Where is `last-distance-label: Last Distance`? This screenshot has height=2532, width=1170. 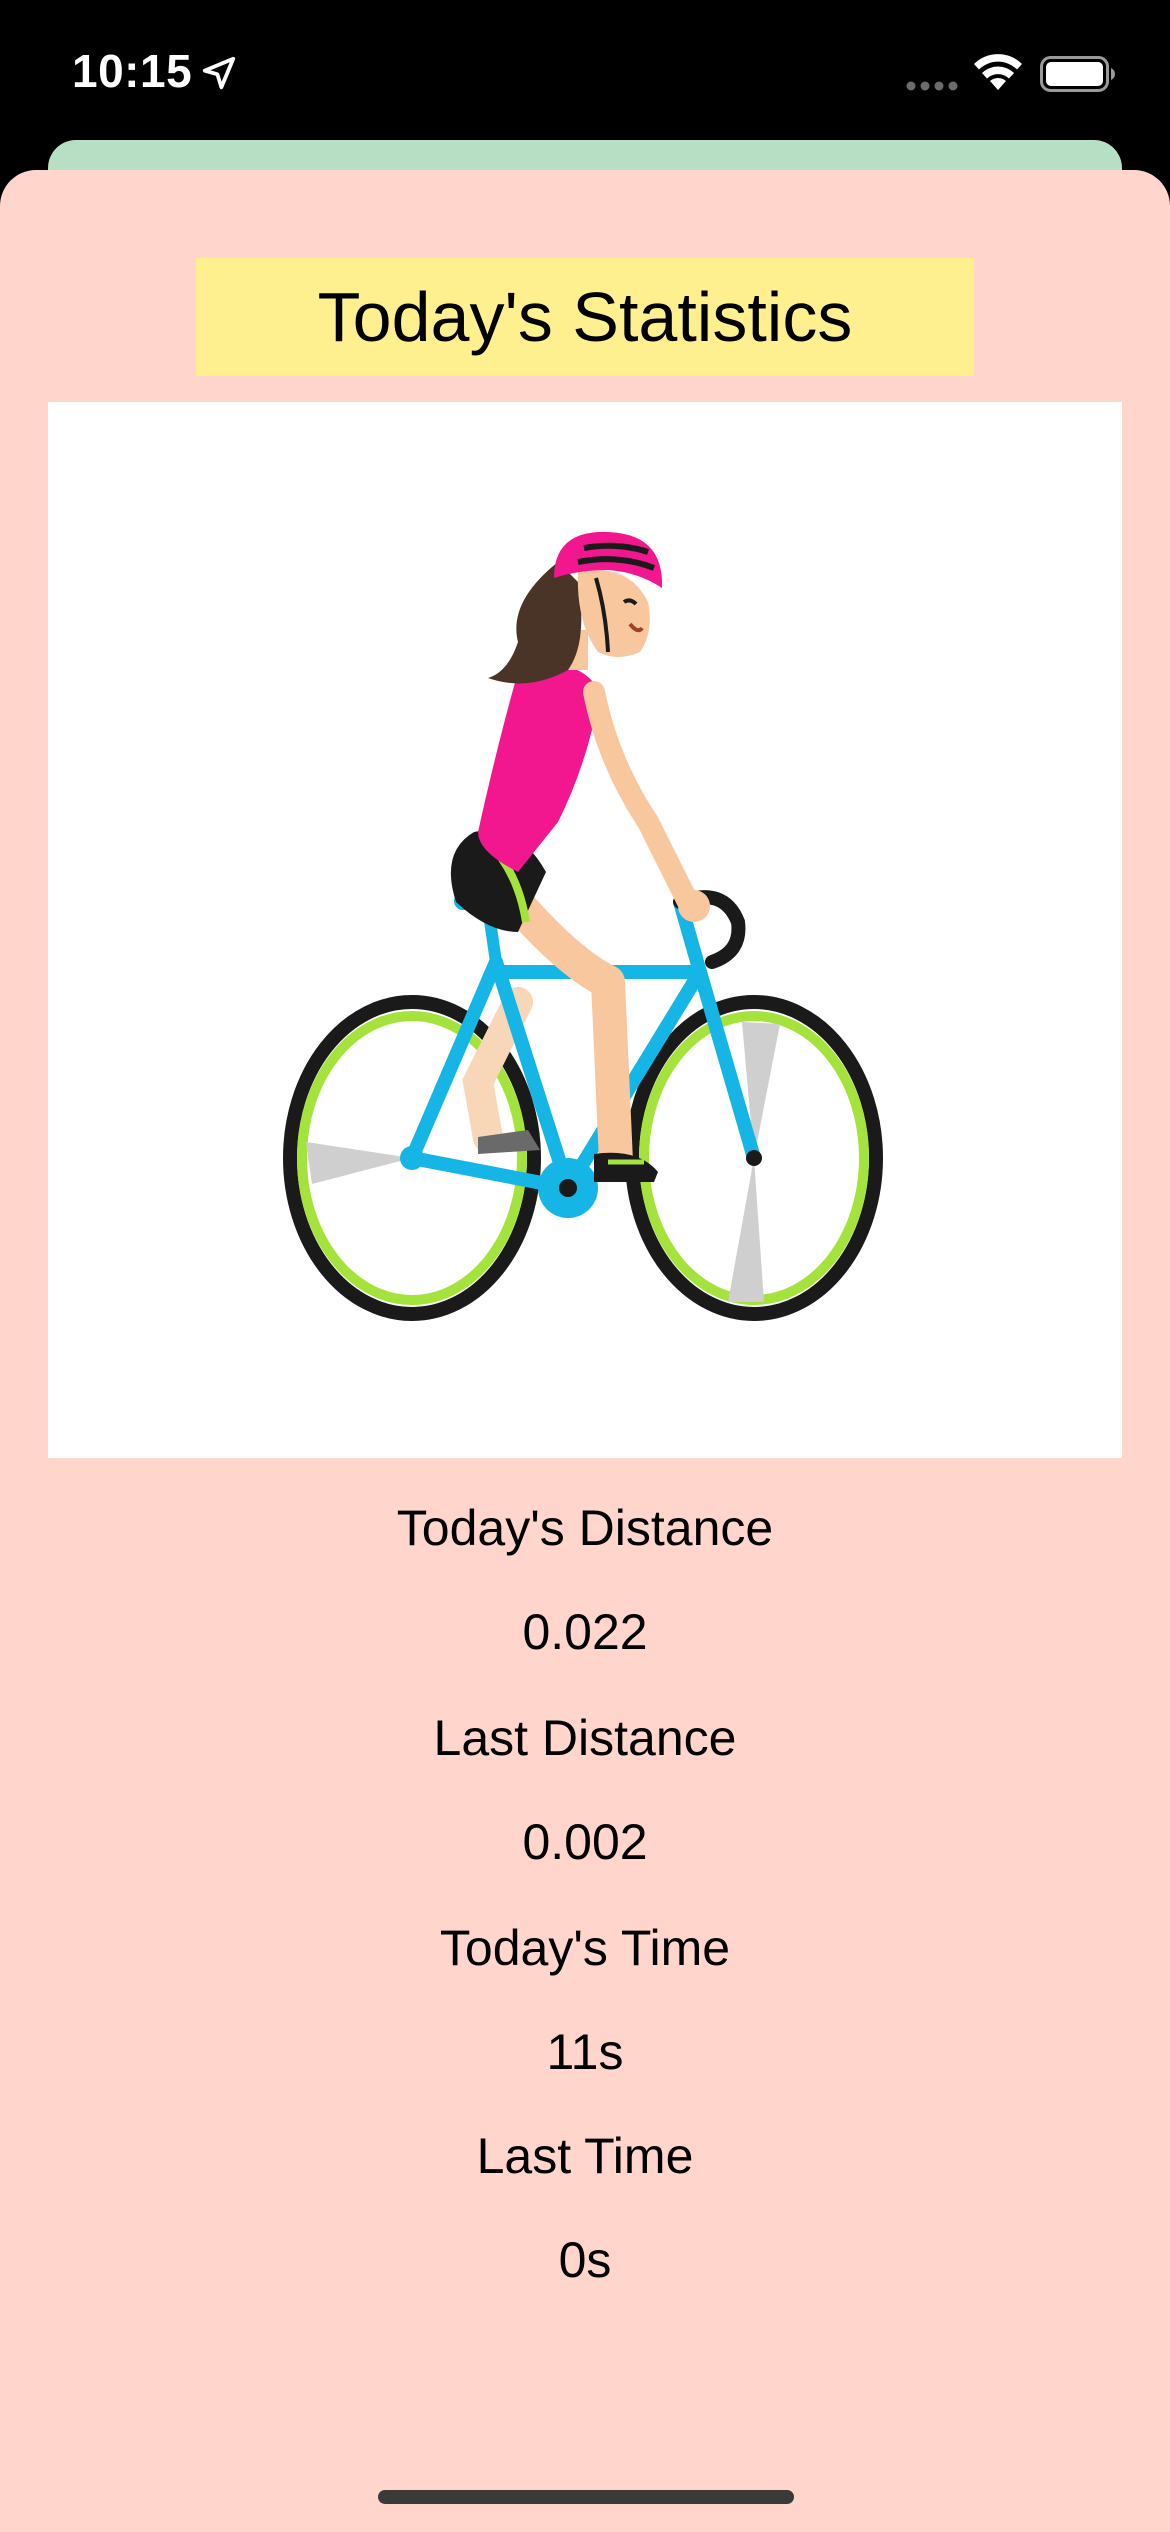 last-distance-label: Last Distance is located at coordinates (585, 1738).